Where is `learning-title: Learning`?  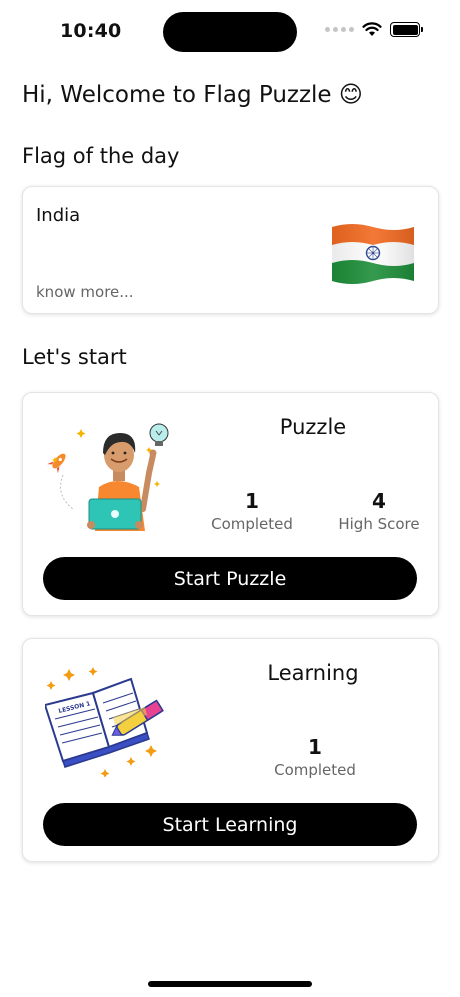 learning-title: Learning is located at coordinates (313, 673).